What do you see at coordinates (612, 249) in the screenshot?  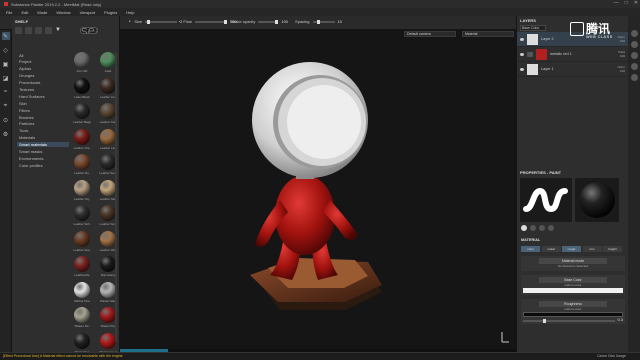 I see `channel-toggle-height: height` at bounding box center [612, 249].